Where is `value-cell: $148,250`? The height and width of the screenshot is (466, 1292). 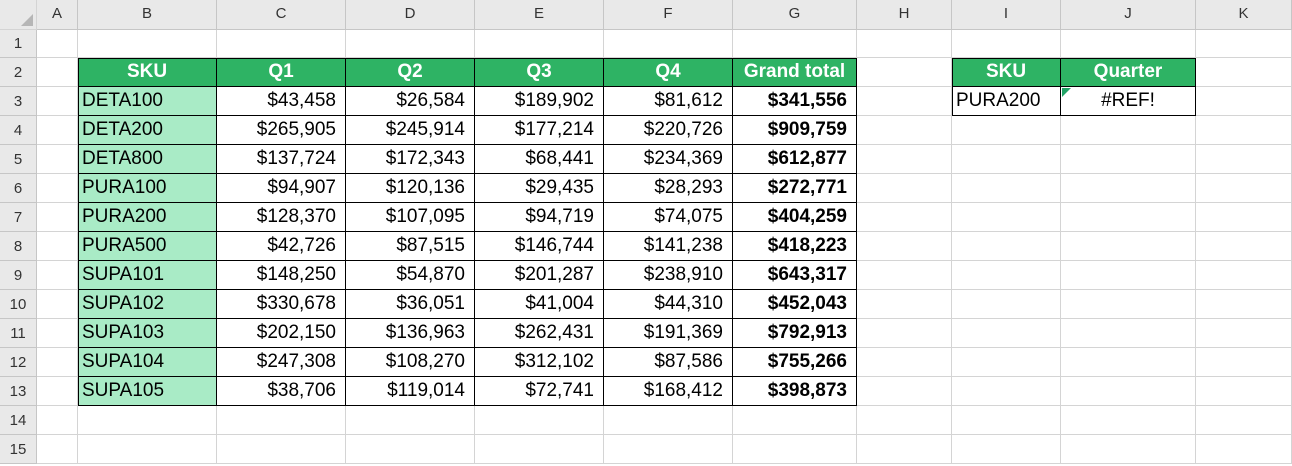 value-cell: $148,250 is located at coordinates (281, 275).